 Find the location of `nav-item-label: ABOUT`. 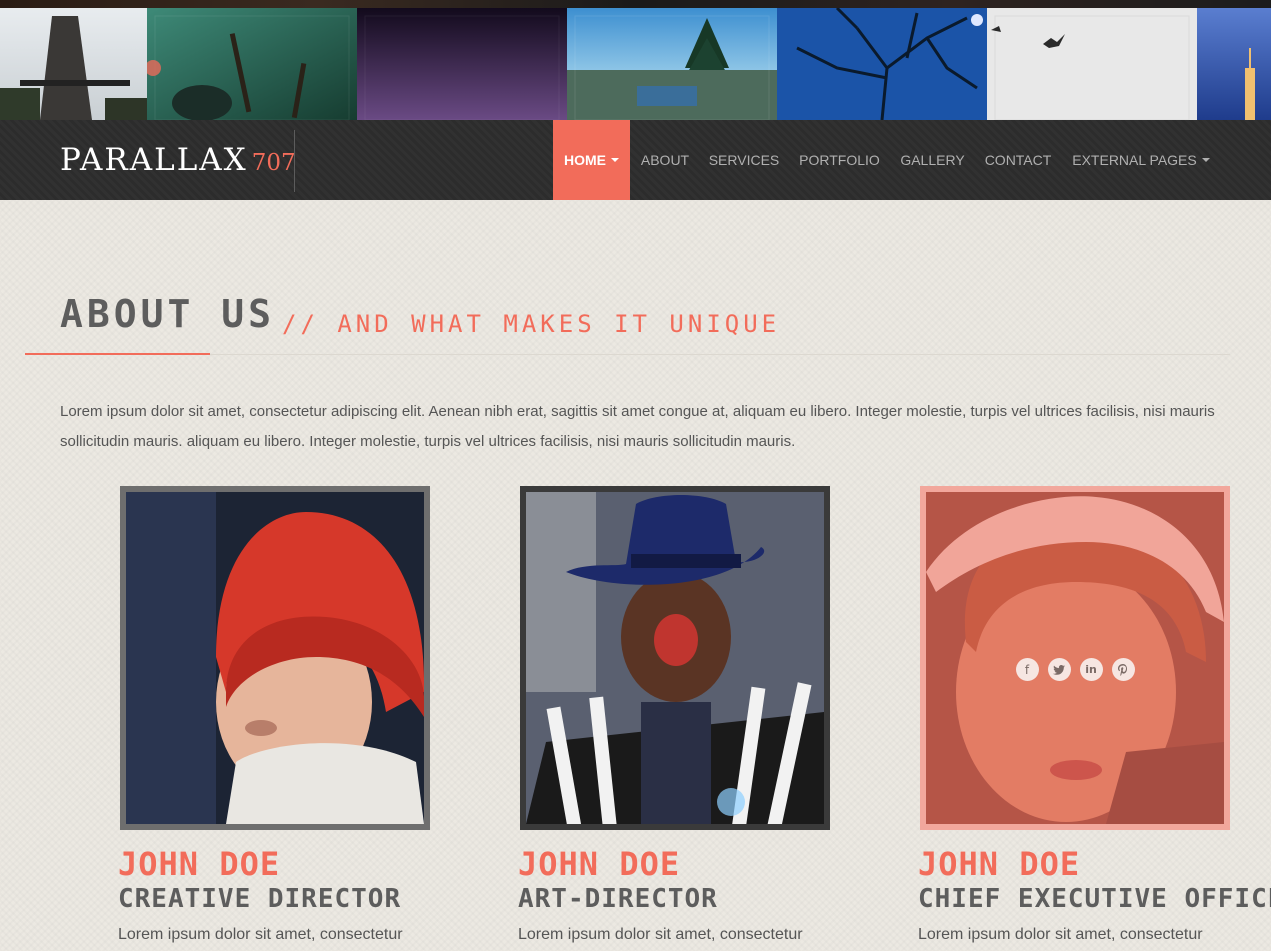

nav-item-label: ABOUT is located at coordinates (665, 160).